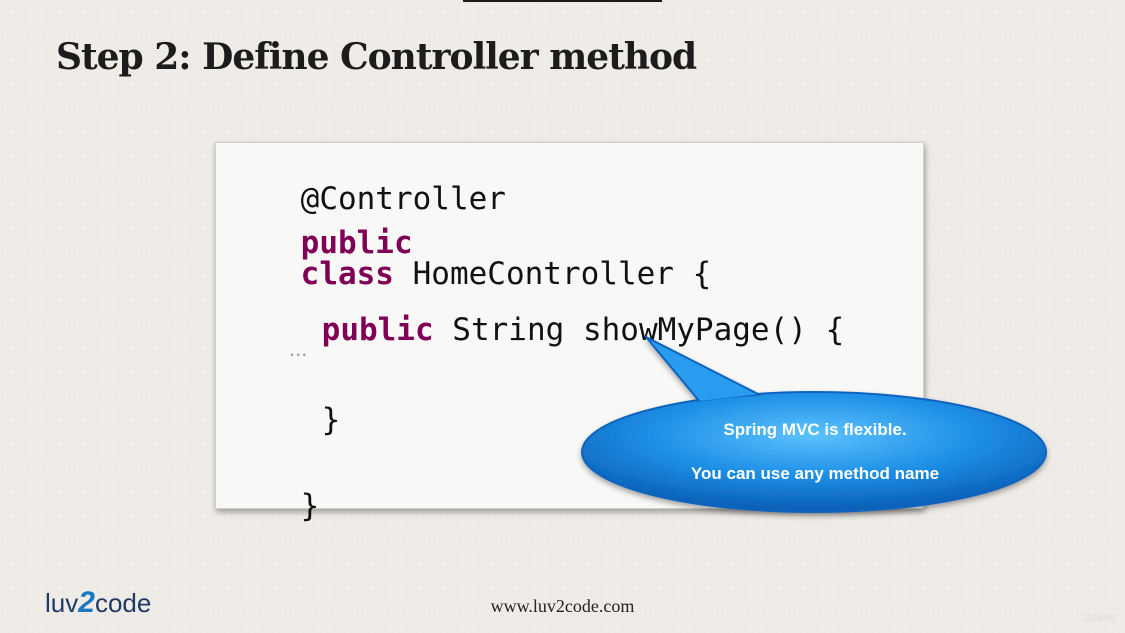  I want to click on callout-line-2: You can use any method name, so click(815, 473).